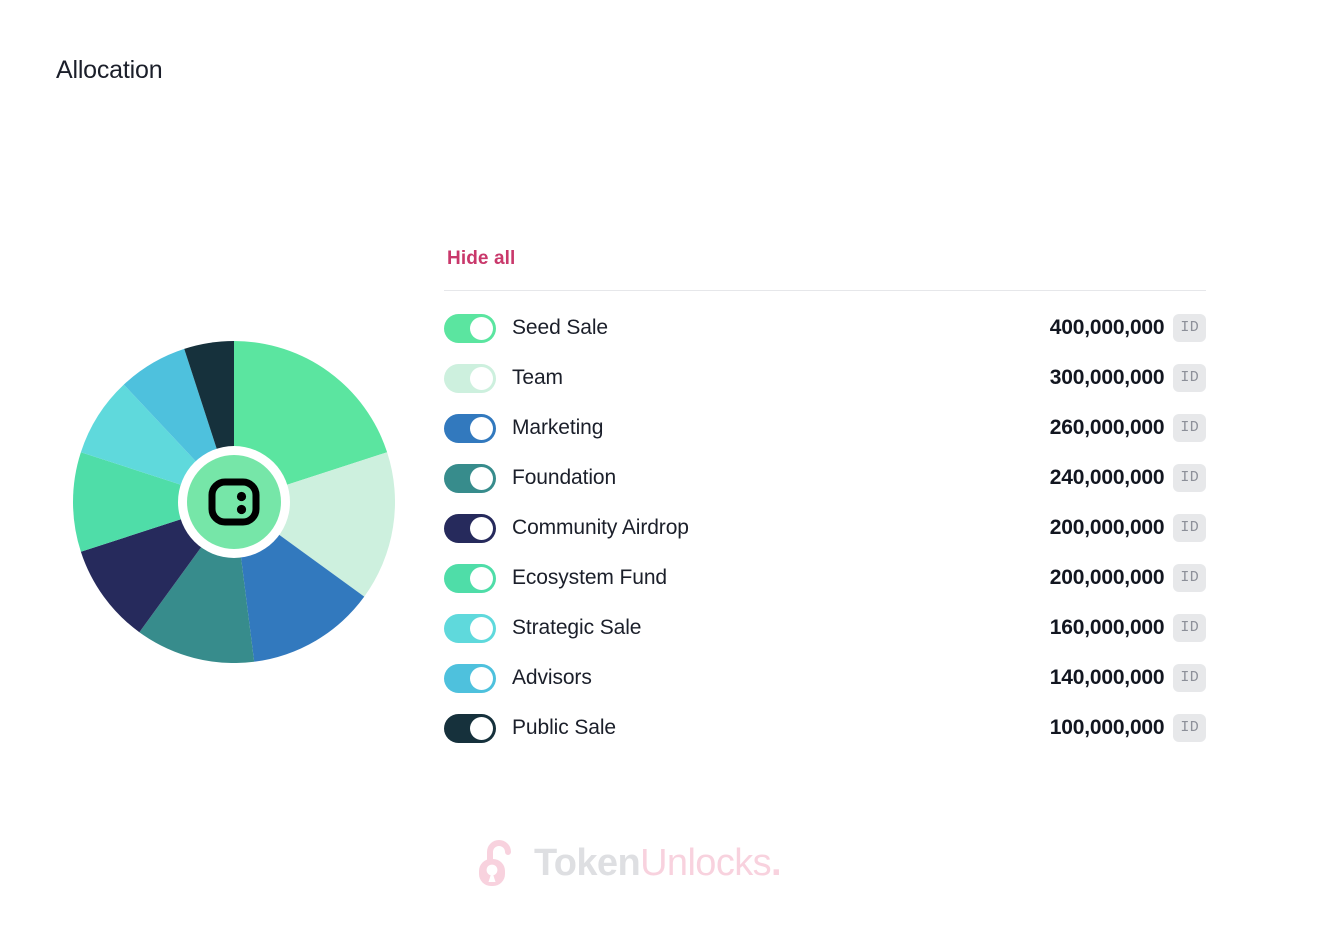  I want to click on legend-value: 260,000,000, so click(1107, 427).